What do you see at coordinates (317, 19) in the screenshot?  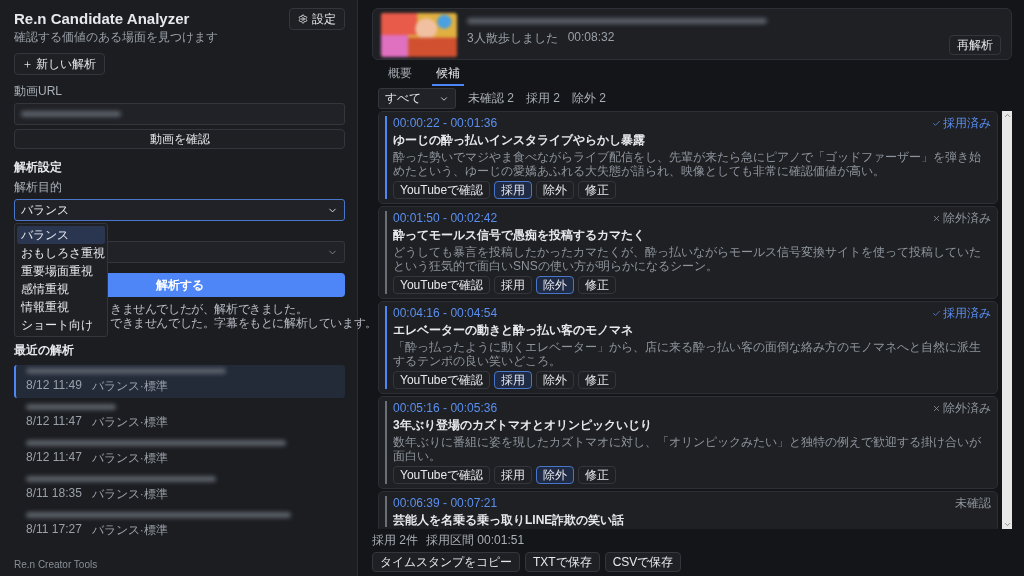 I see `settings-button: 設定` at bounding box center [317, 19].